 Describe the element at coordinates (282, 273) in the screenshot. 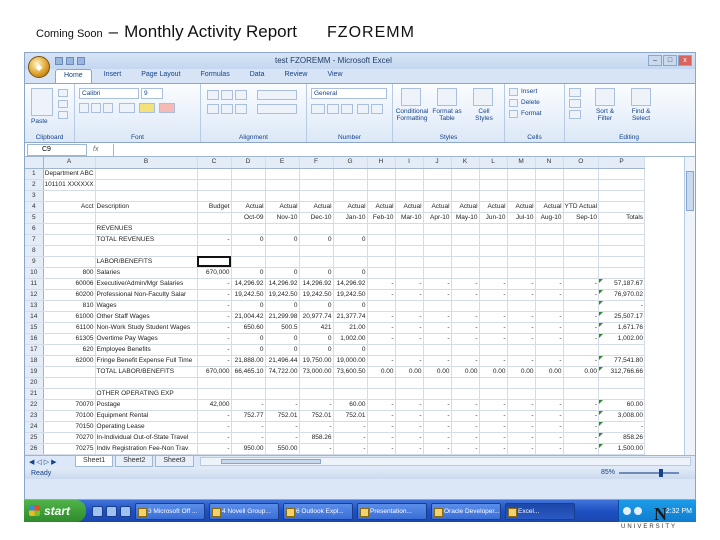

I see `cell-e10: 0` at that location.